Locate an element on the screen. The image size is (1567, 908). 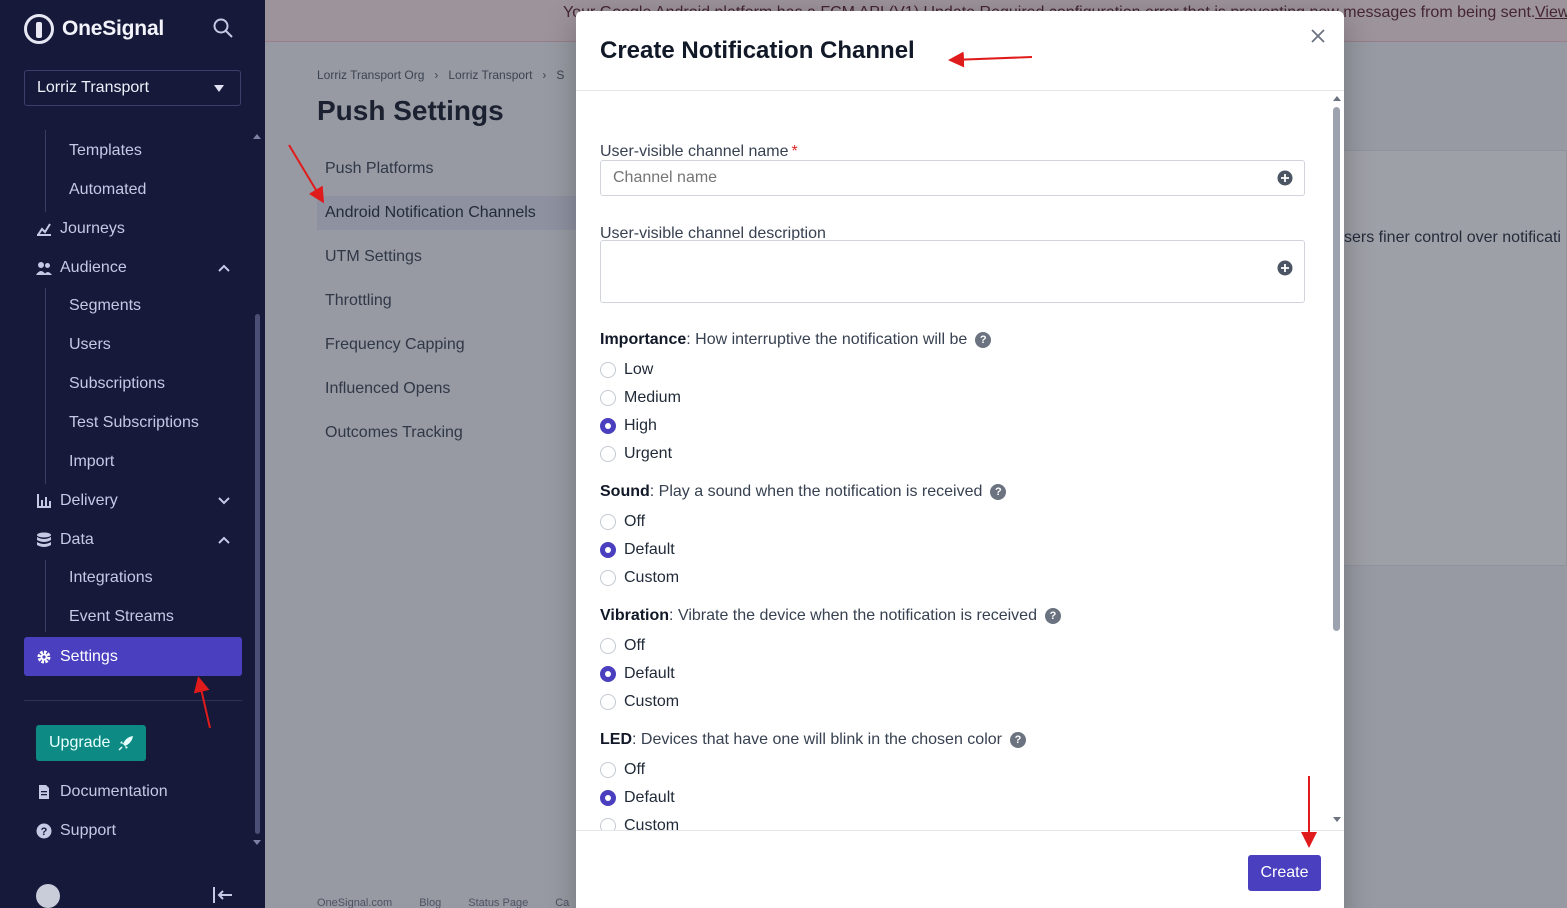
sidebar-item-journeys: Journeys is located at coordinates (138, 229).